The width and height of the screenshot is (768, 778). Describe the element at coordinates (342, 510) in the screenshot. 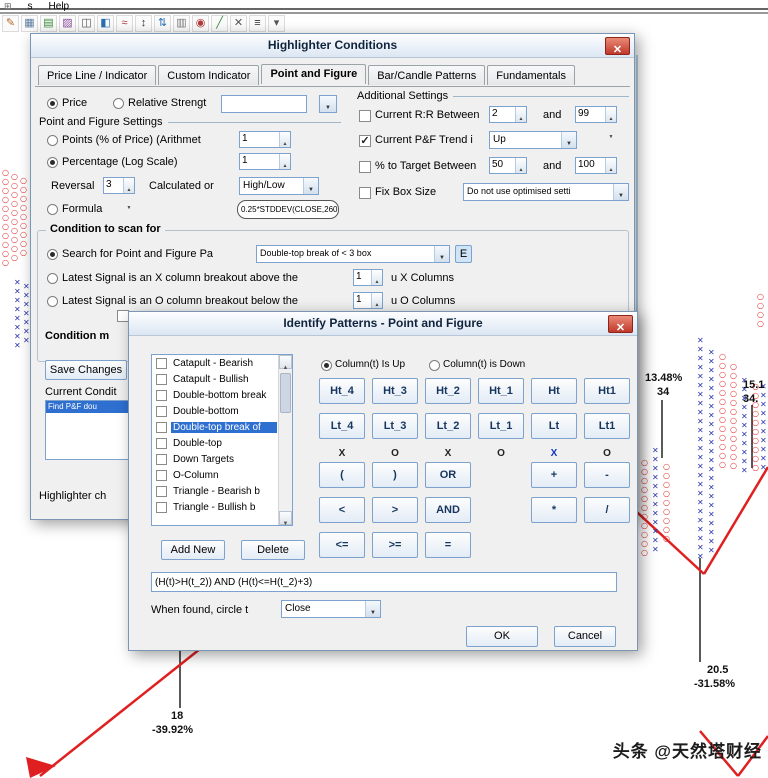

I see `less-than-button: <` at that location.